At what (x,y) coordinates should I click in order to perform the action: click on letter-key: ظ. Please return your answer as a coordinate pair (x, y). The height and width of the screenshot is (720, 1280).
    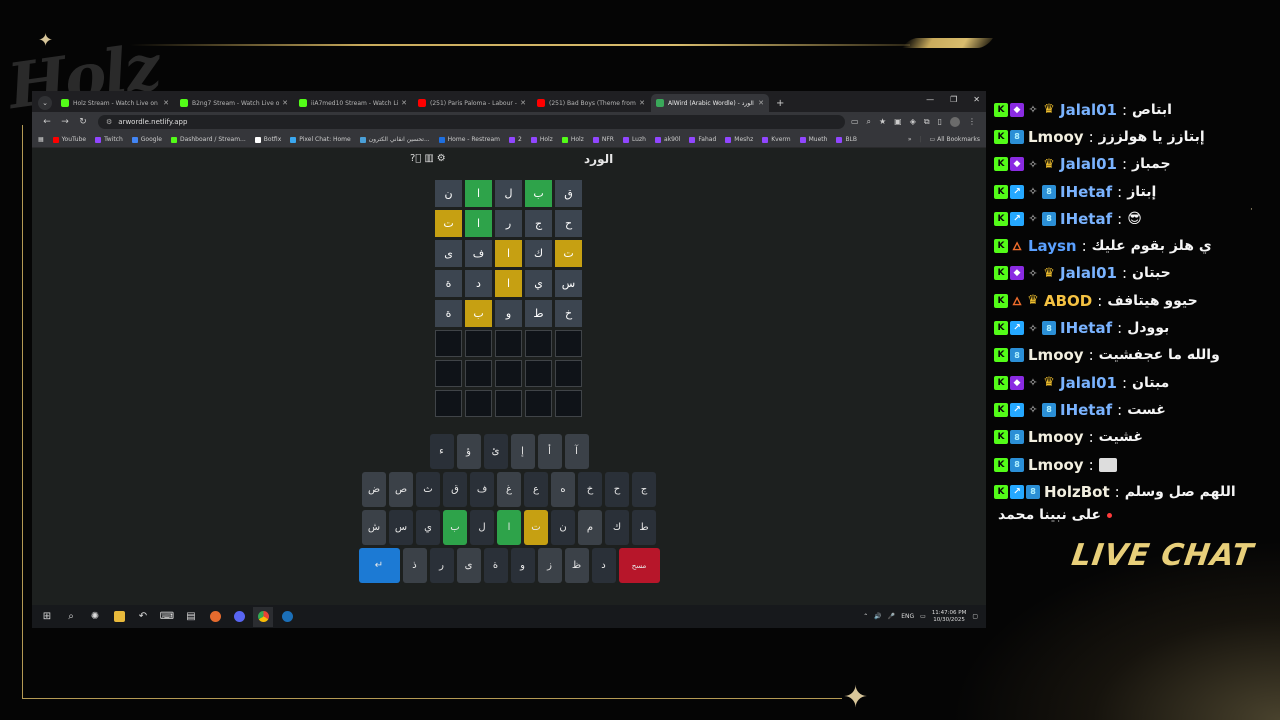
    Looking at the image, I should click on (576, 565).